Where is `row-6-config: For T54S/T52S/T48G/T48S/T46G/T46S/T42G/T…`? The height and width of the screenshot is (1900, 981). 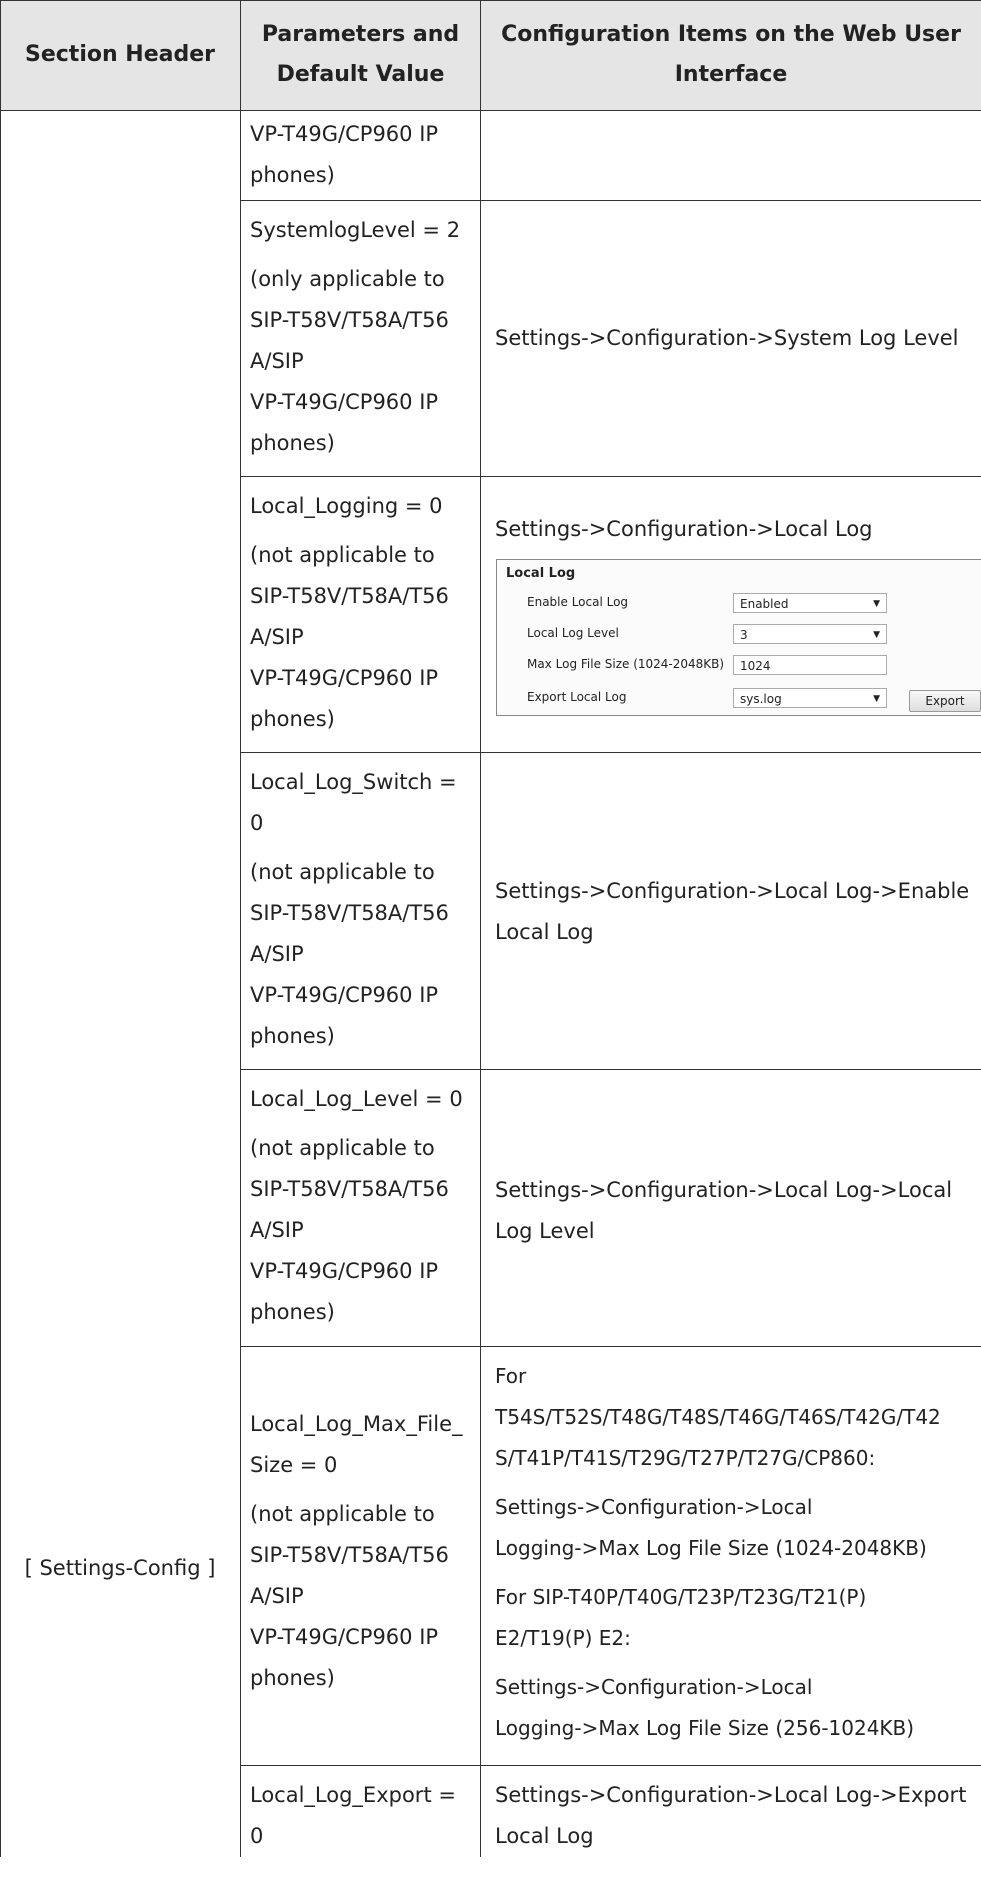 row-6-config: For T54S/T52S/T48G/T48S/T46G/T46S/T42G/T… is located at coordinates (738, 1552).